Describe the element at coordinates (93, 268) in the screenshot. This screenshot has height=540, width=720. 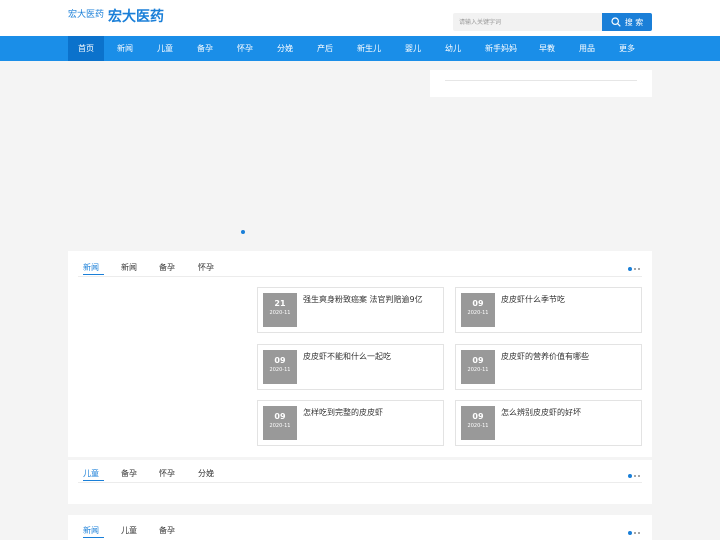
I see `section1-tab-1: 新闻` at that location.